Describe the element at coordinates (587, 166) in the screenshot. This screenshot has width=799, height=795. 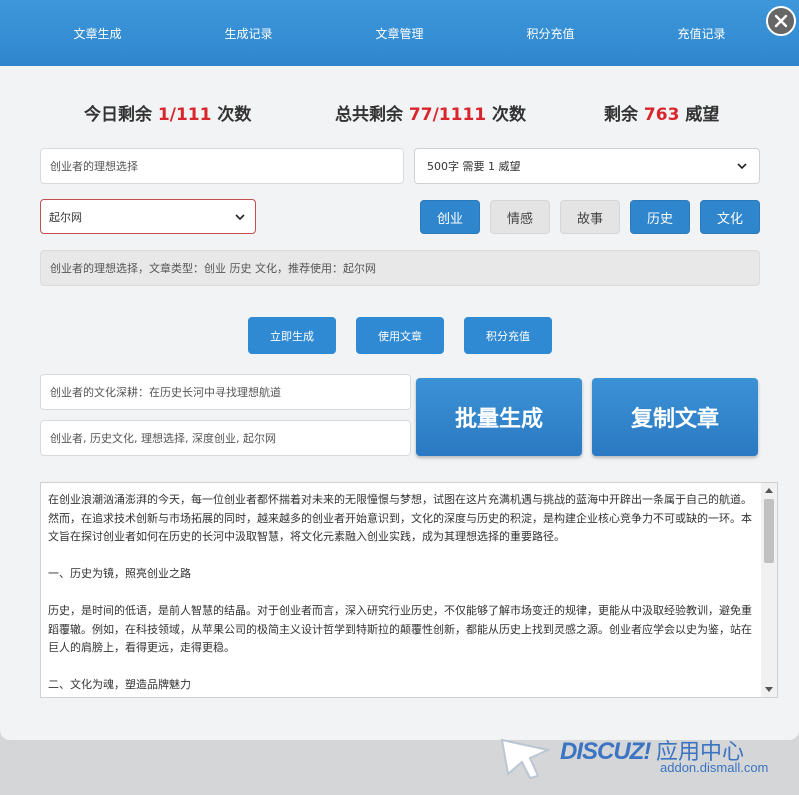
I see `length-select: 500字 需要 1 威望` at that location.